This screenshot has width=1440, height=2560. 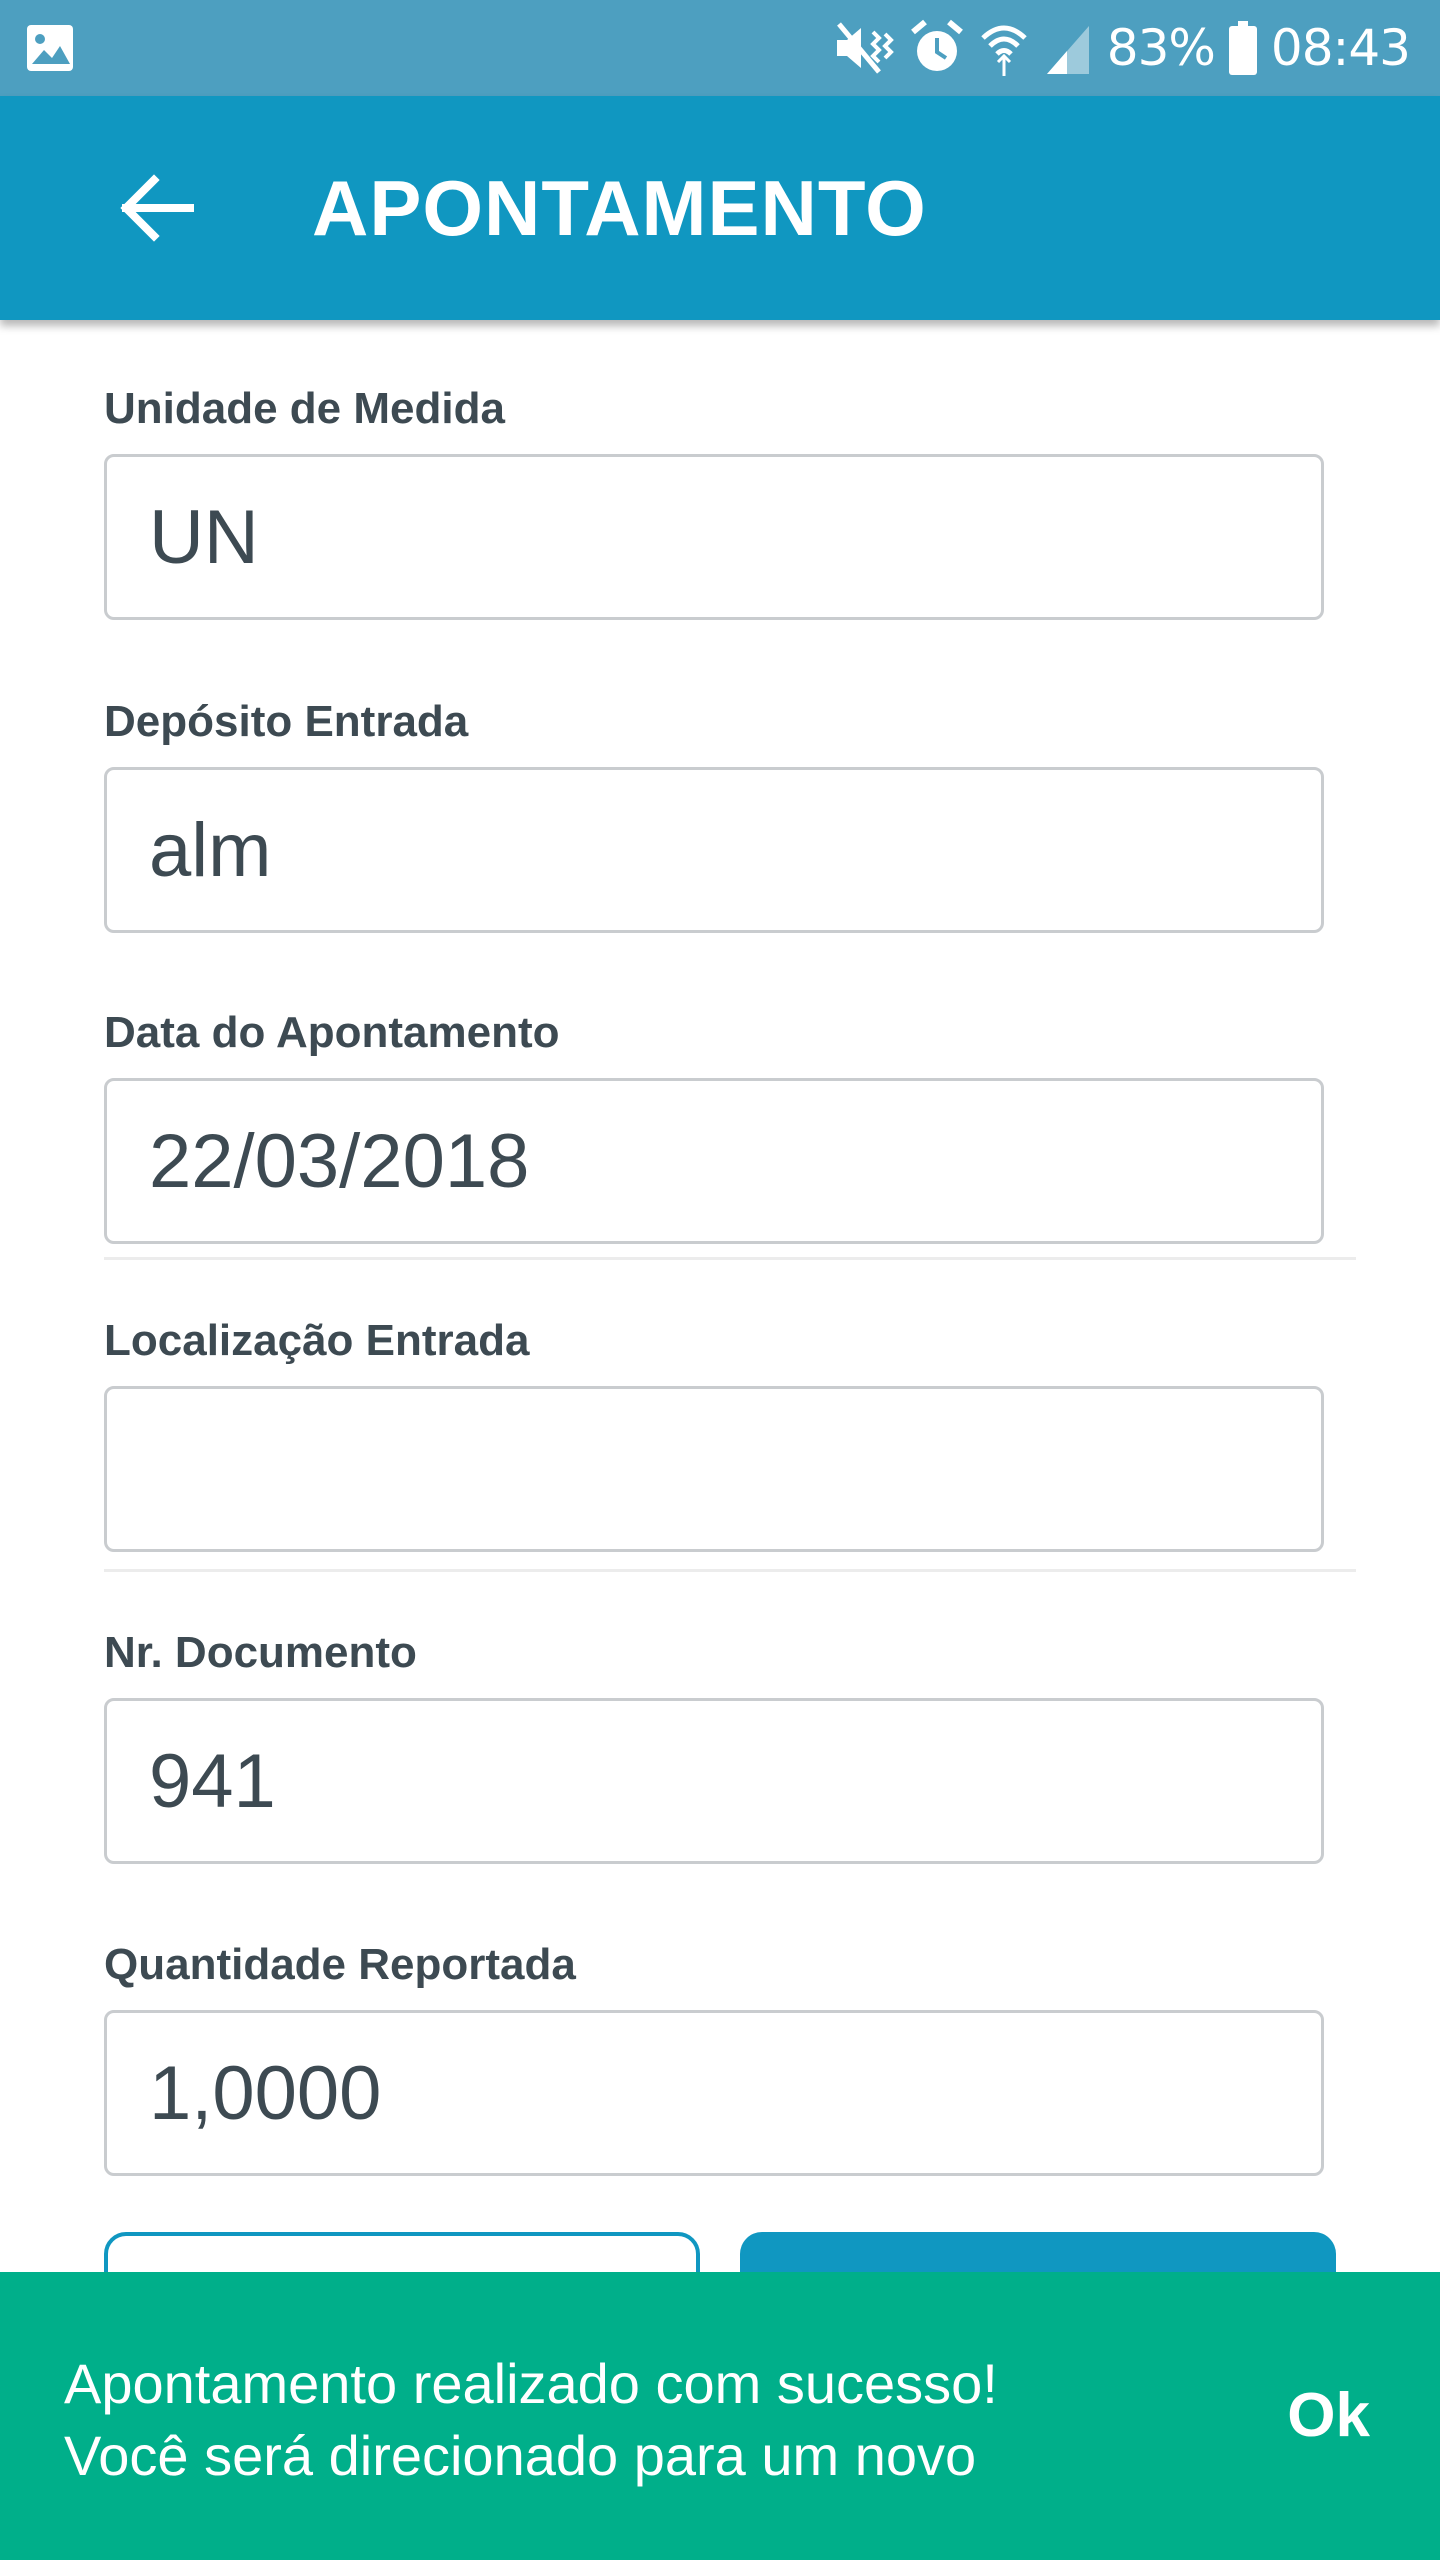 What do you see at coordinates (1067, 50) in the screenshot?
I see `signal-icon` at bounding box center [1067, 50].